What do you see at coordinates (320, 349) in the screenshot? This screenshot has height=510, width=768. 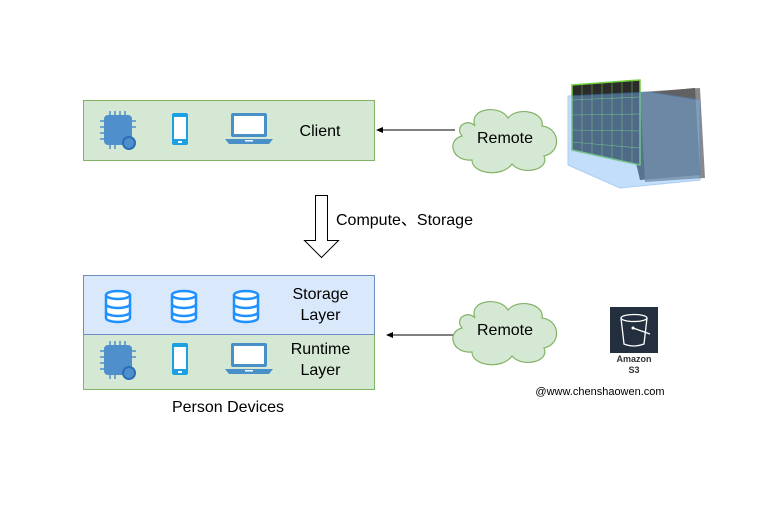 I see `runtime-label-line1: Runtime` at bounding box center [320, 349].